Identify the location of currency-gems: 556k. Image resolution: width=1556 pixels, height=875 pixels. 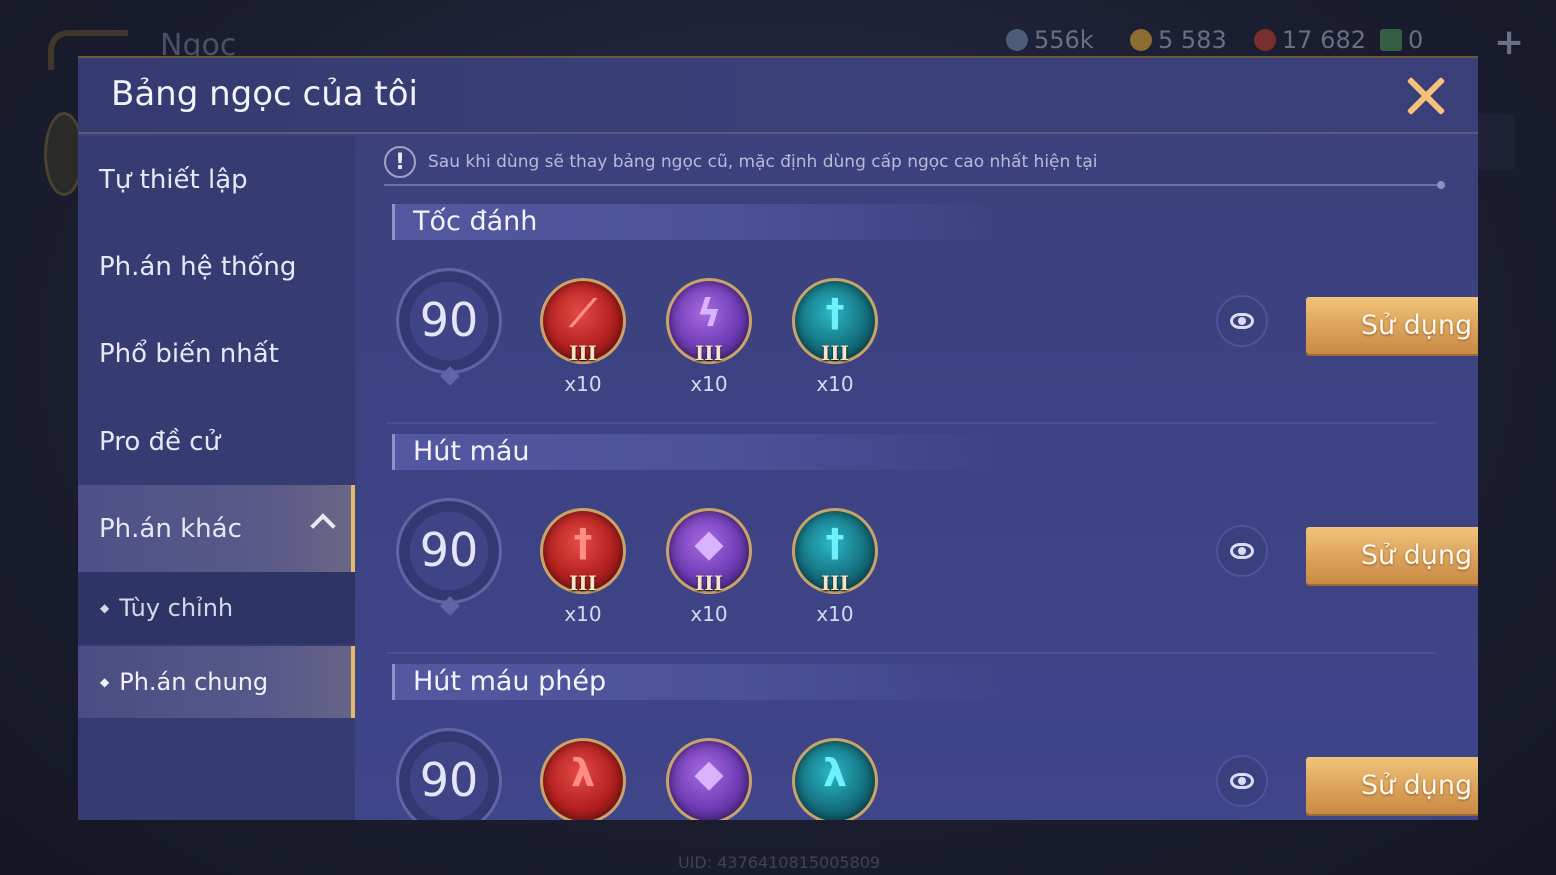
(1050, 40).